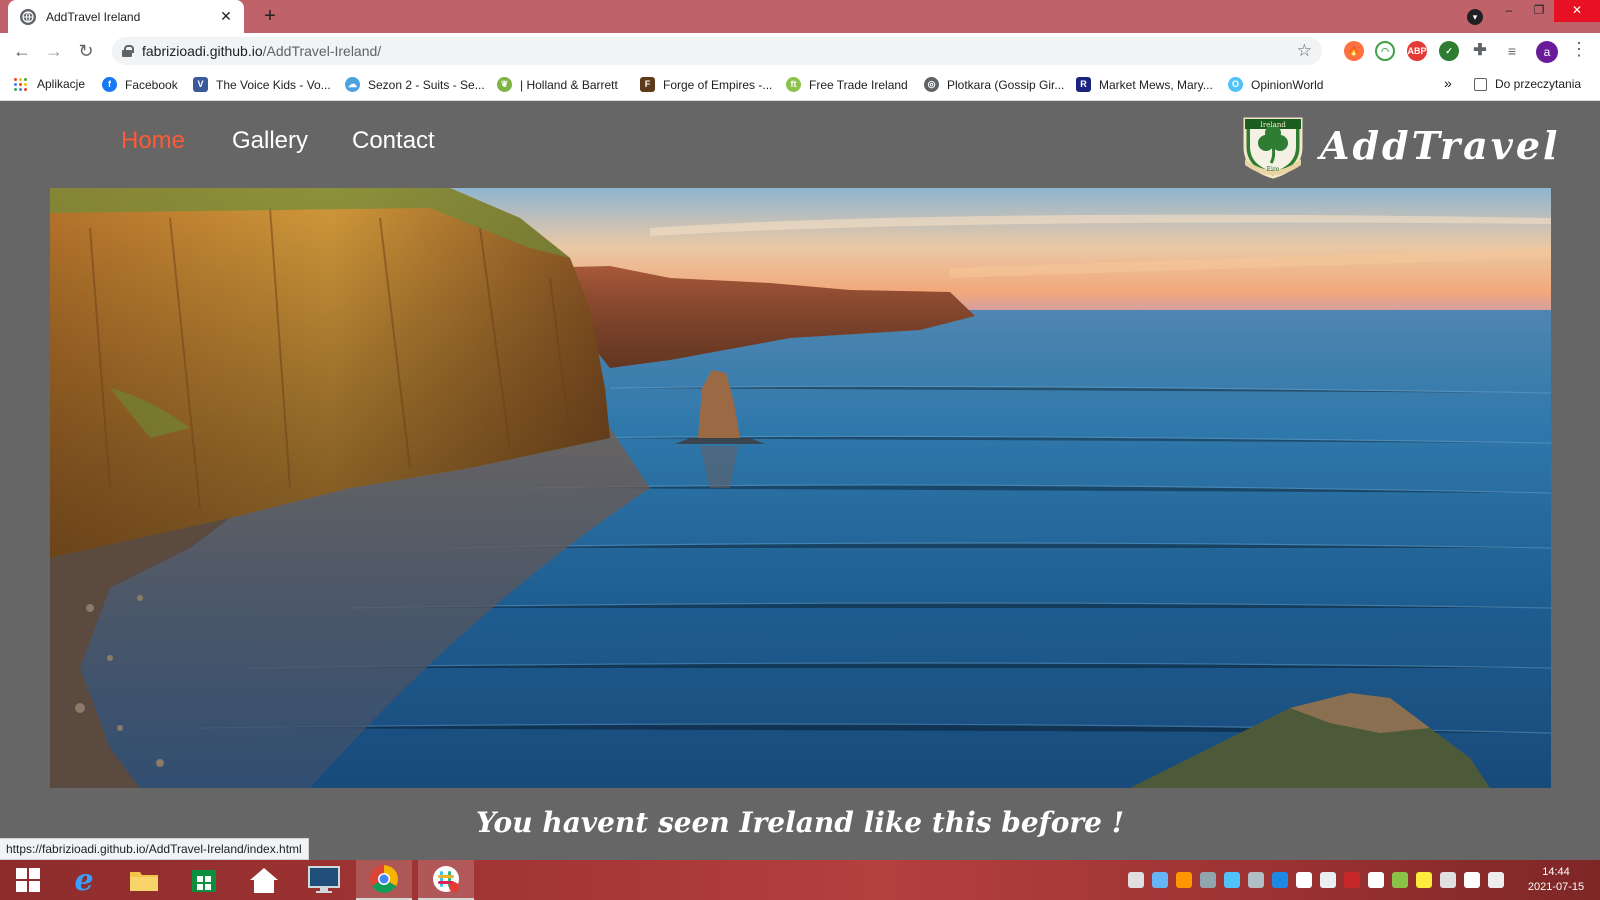  Describe the element at coordinates (1512, 51) in the screenshot. I see `media-control-icon: ≡` at that location.